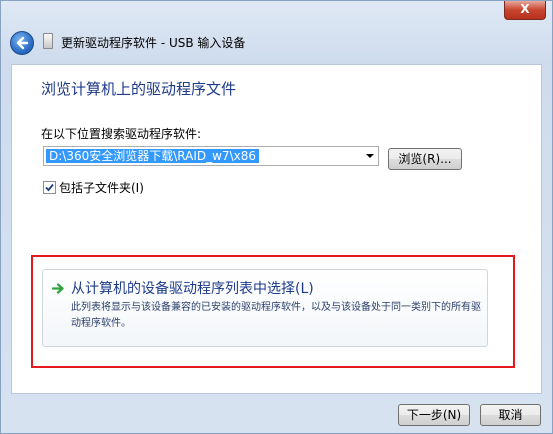 The image size is (553, 434). I want to click on driver-path-combobox: D:\360安全浏览器下载\RAID_w7\x86, so click(211, 156).